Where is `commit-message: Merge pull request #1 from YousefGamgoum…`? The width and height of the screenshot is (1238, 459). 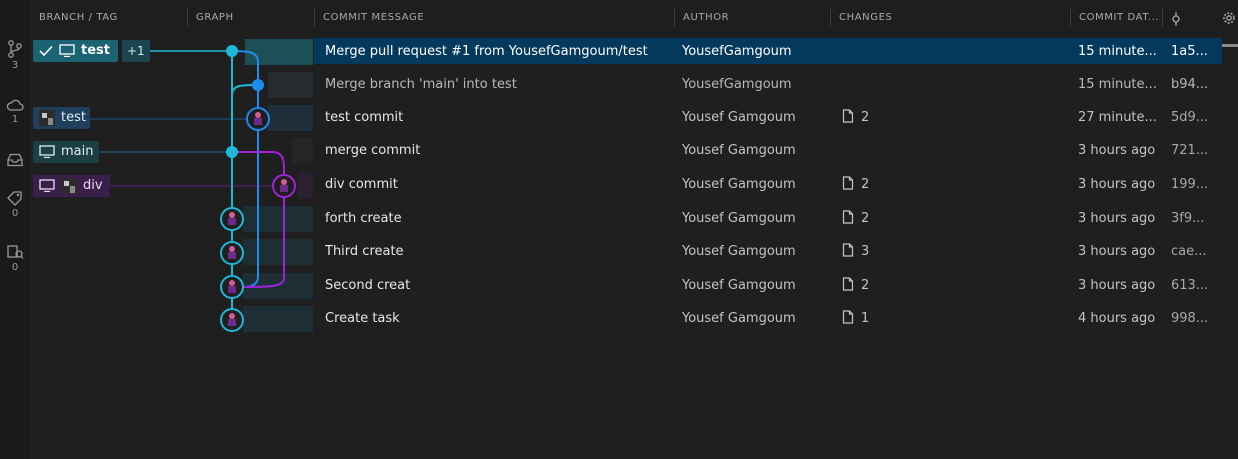 commit-message: Merge pull request #1 from YousefGamgoum… is located at coordinates (486, 51).